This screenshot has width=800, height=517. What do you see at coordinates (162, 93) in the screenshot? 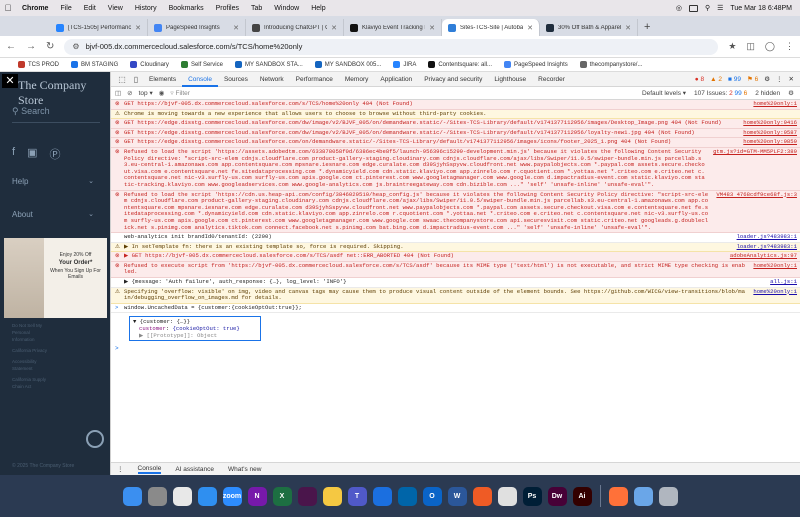
I see `eye-icon: ◉` at bounding box center [162, 93].